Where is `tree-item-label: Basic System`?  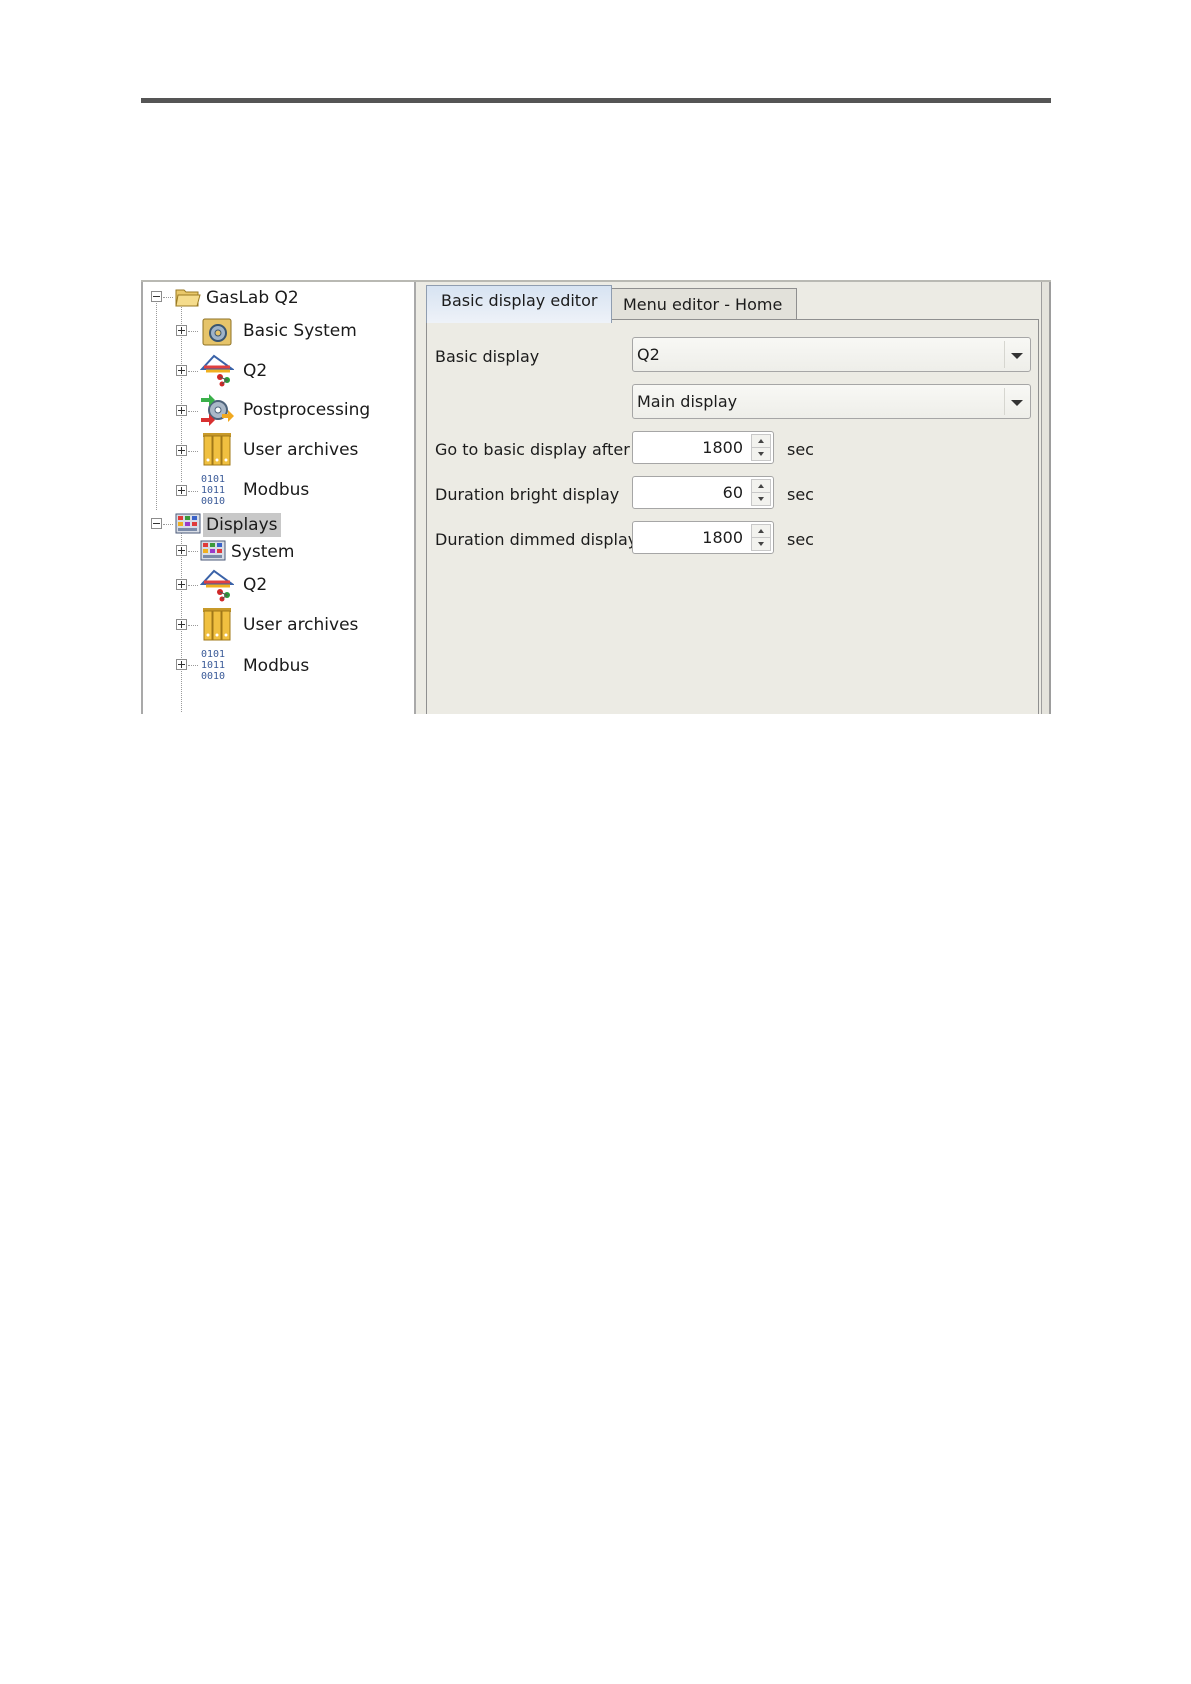 tree-item-label: Basic System is located at coordinates (300, 331).